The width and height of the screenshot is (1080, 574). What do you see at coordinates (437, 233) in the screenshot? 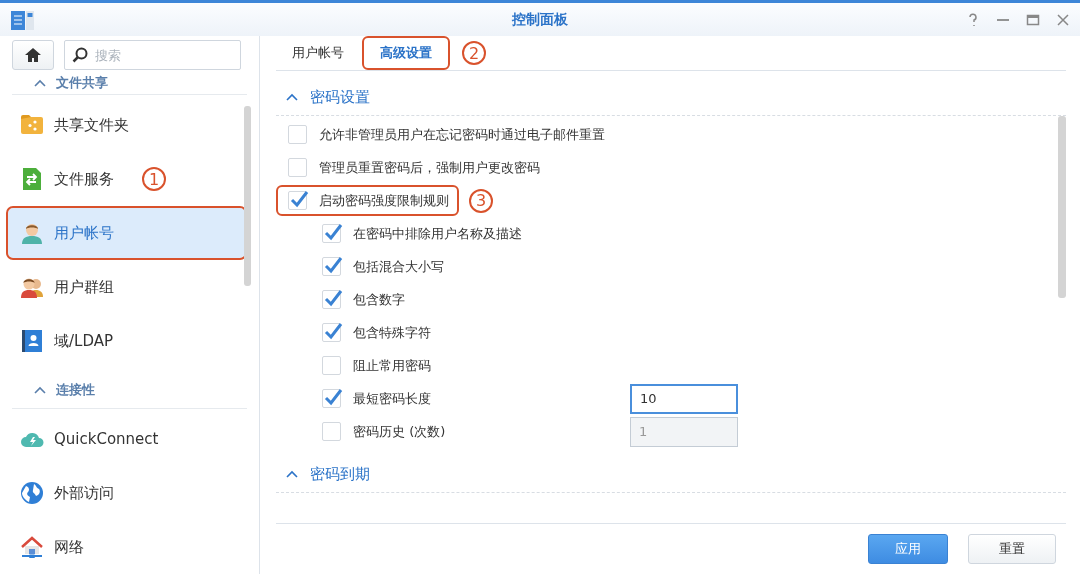
I see `checkbox-label: 在密码中排除用户名称及描述` at bounding box center [437, 233].